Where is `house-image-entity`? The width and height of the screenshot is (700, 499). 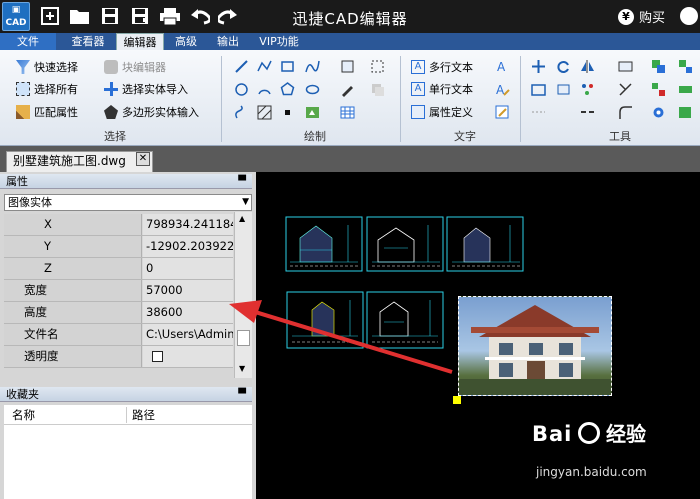
house-image-entity is located at coordinates (535, 346).